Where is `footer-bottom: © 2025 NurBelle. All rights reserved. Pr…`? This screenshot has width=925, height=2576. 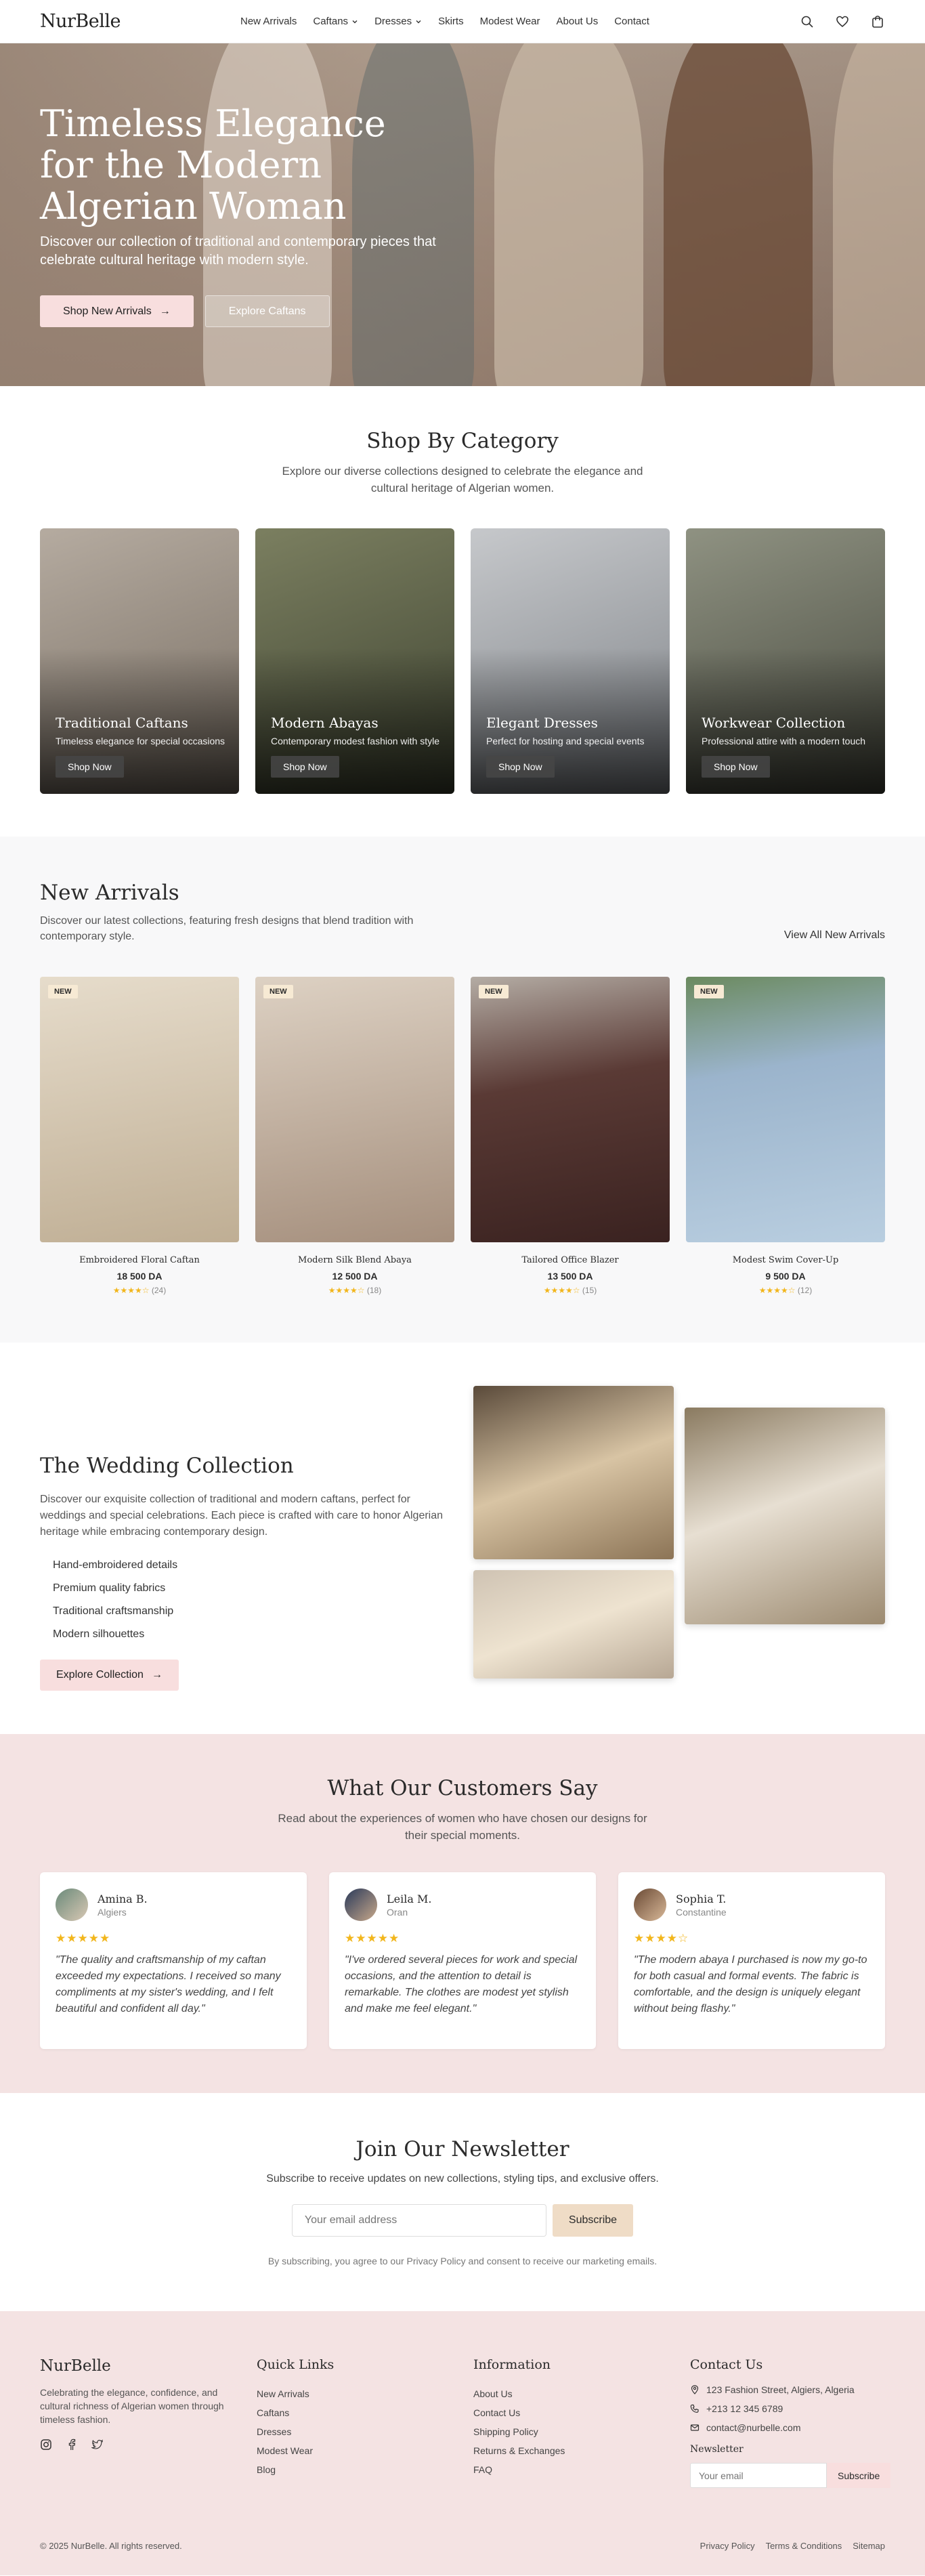
footer-bottom: © 2025 NurBelle. All rights reserved. Pr… is located at coordinates (462, 2546).